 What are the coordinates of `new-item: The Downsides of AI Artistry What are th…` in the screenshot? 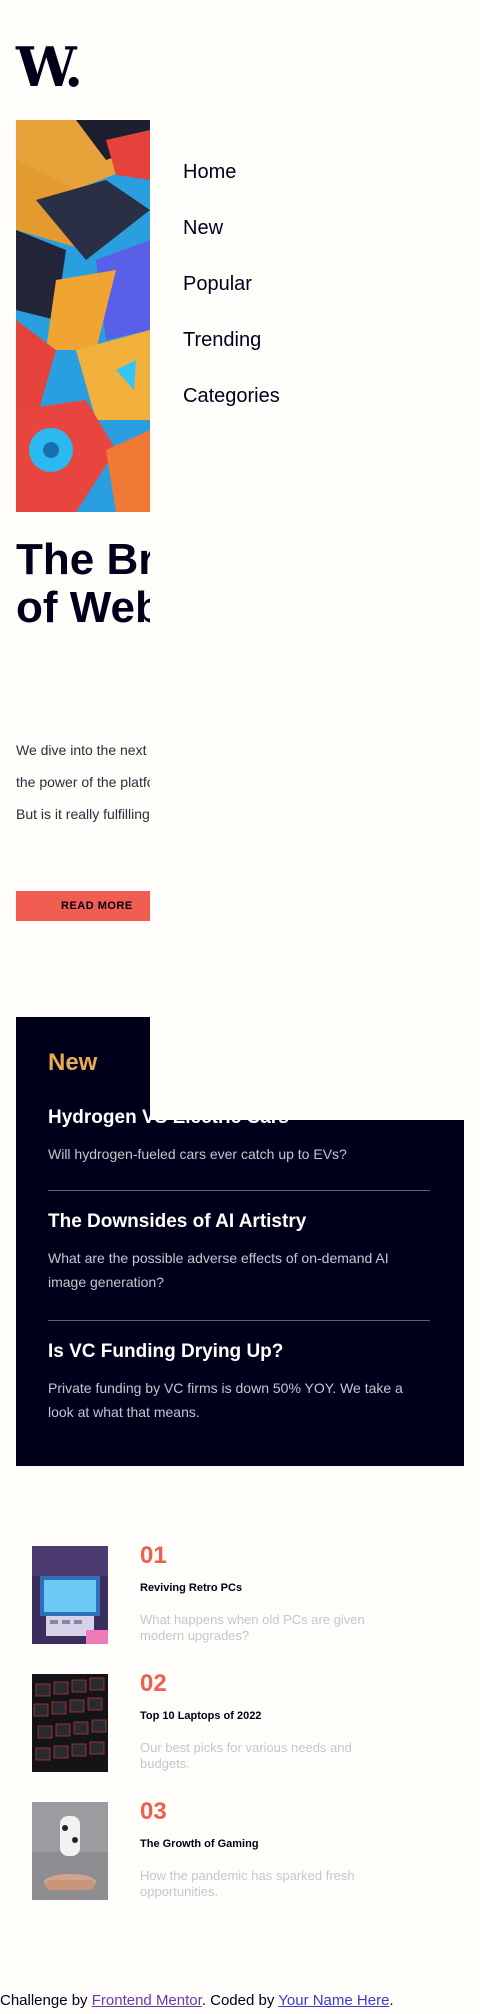 It's located at (239, 1251).